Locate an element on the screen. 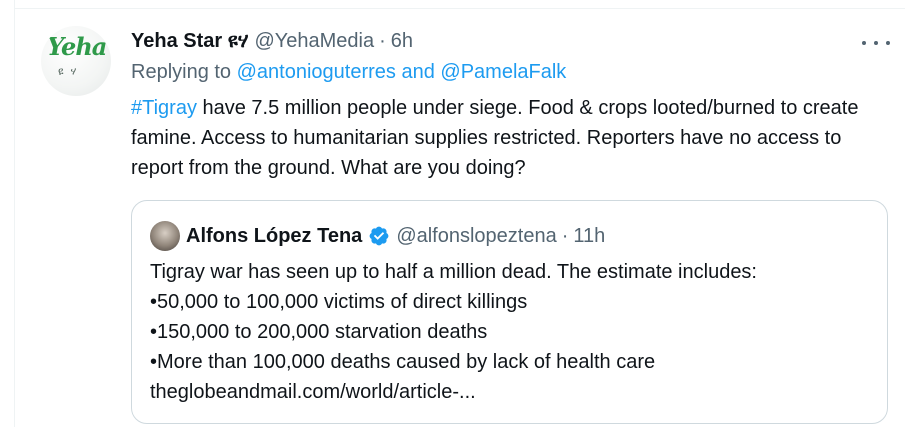  avatar-logo-text: Yeha is located at coordinates (77, 46).